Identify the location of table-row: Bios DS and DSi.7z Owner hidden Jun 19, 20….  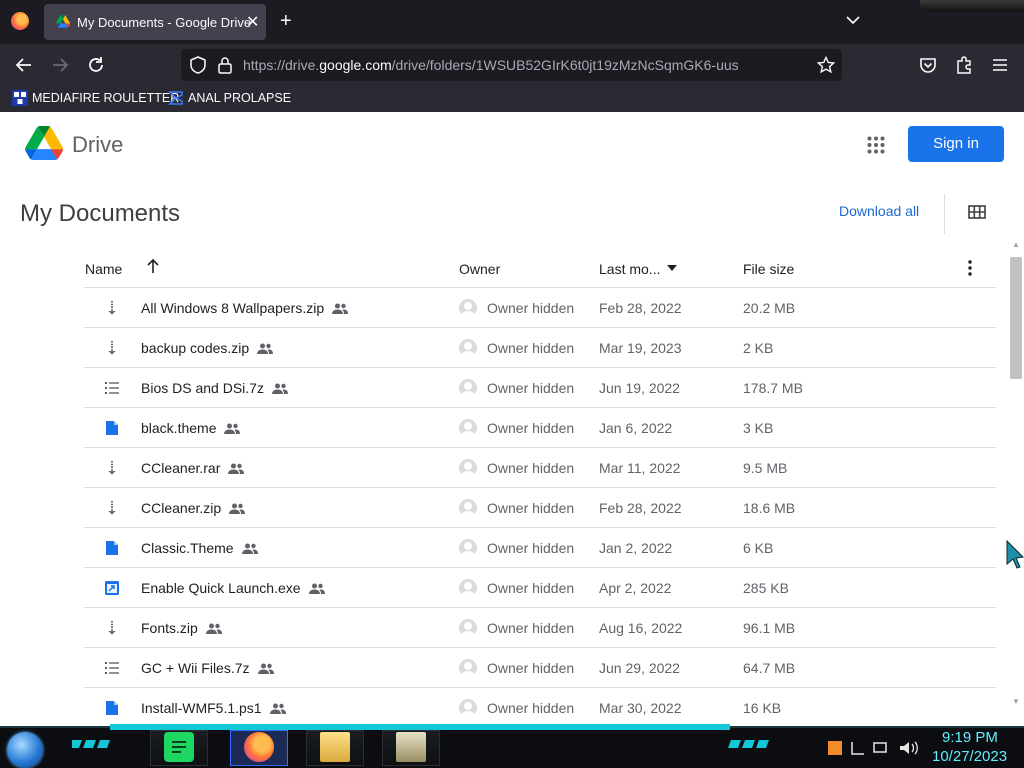
(540, 388).